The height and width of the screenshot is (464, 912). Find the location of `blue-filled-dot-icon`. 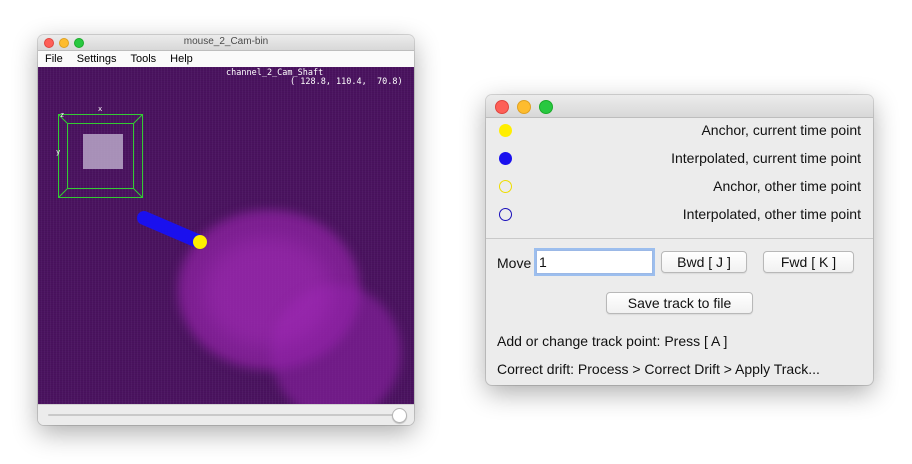

blue-filled-dot-icon is located at coordinates (505, 158).